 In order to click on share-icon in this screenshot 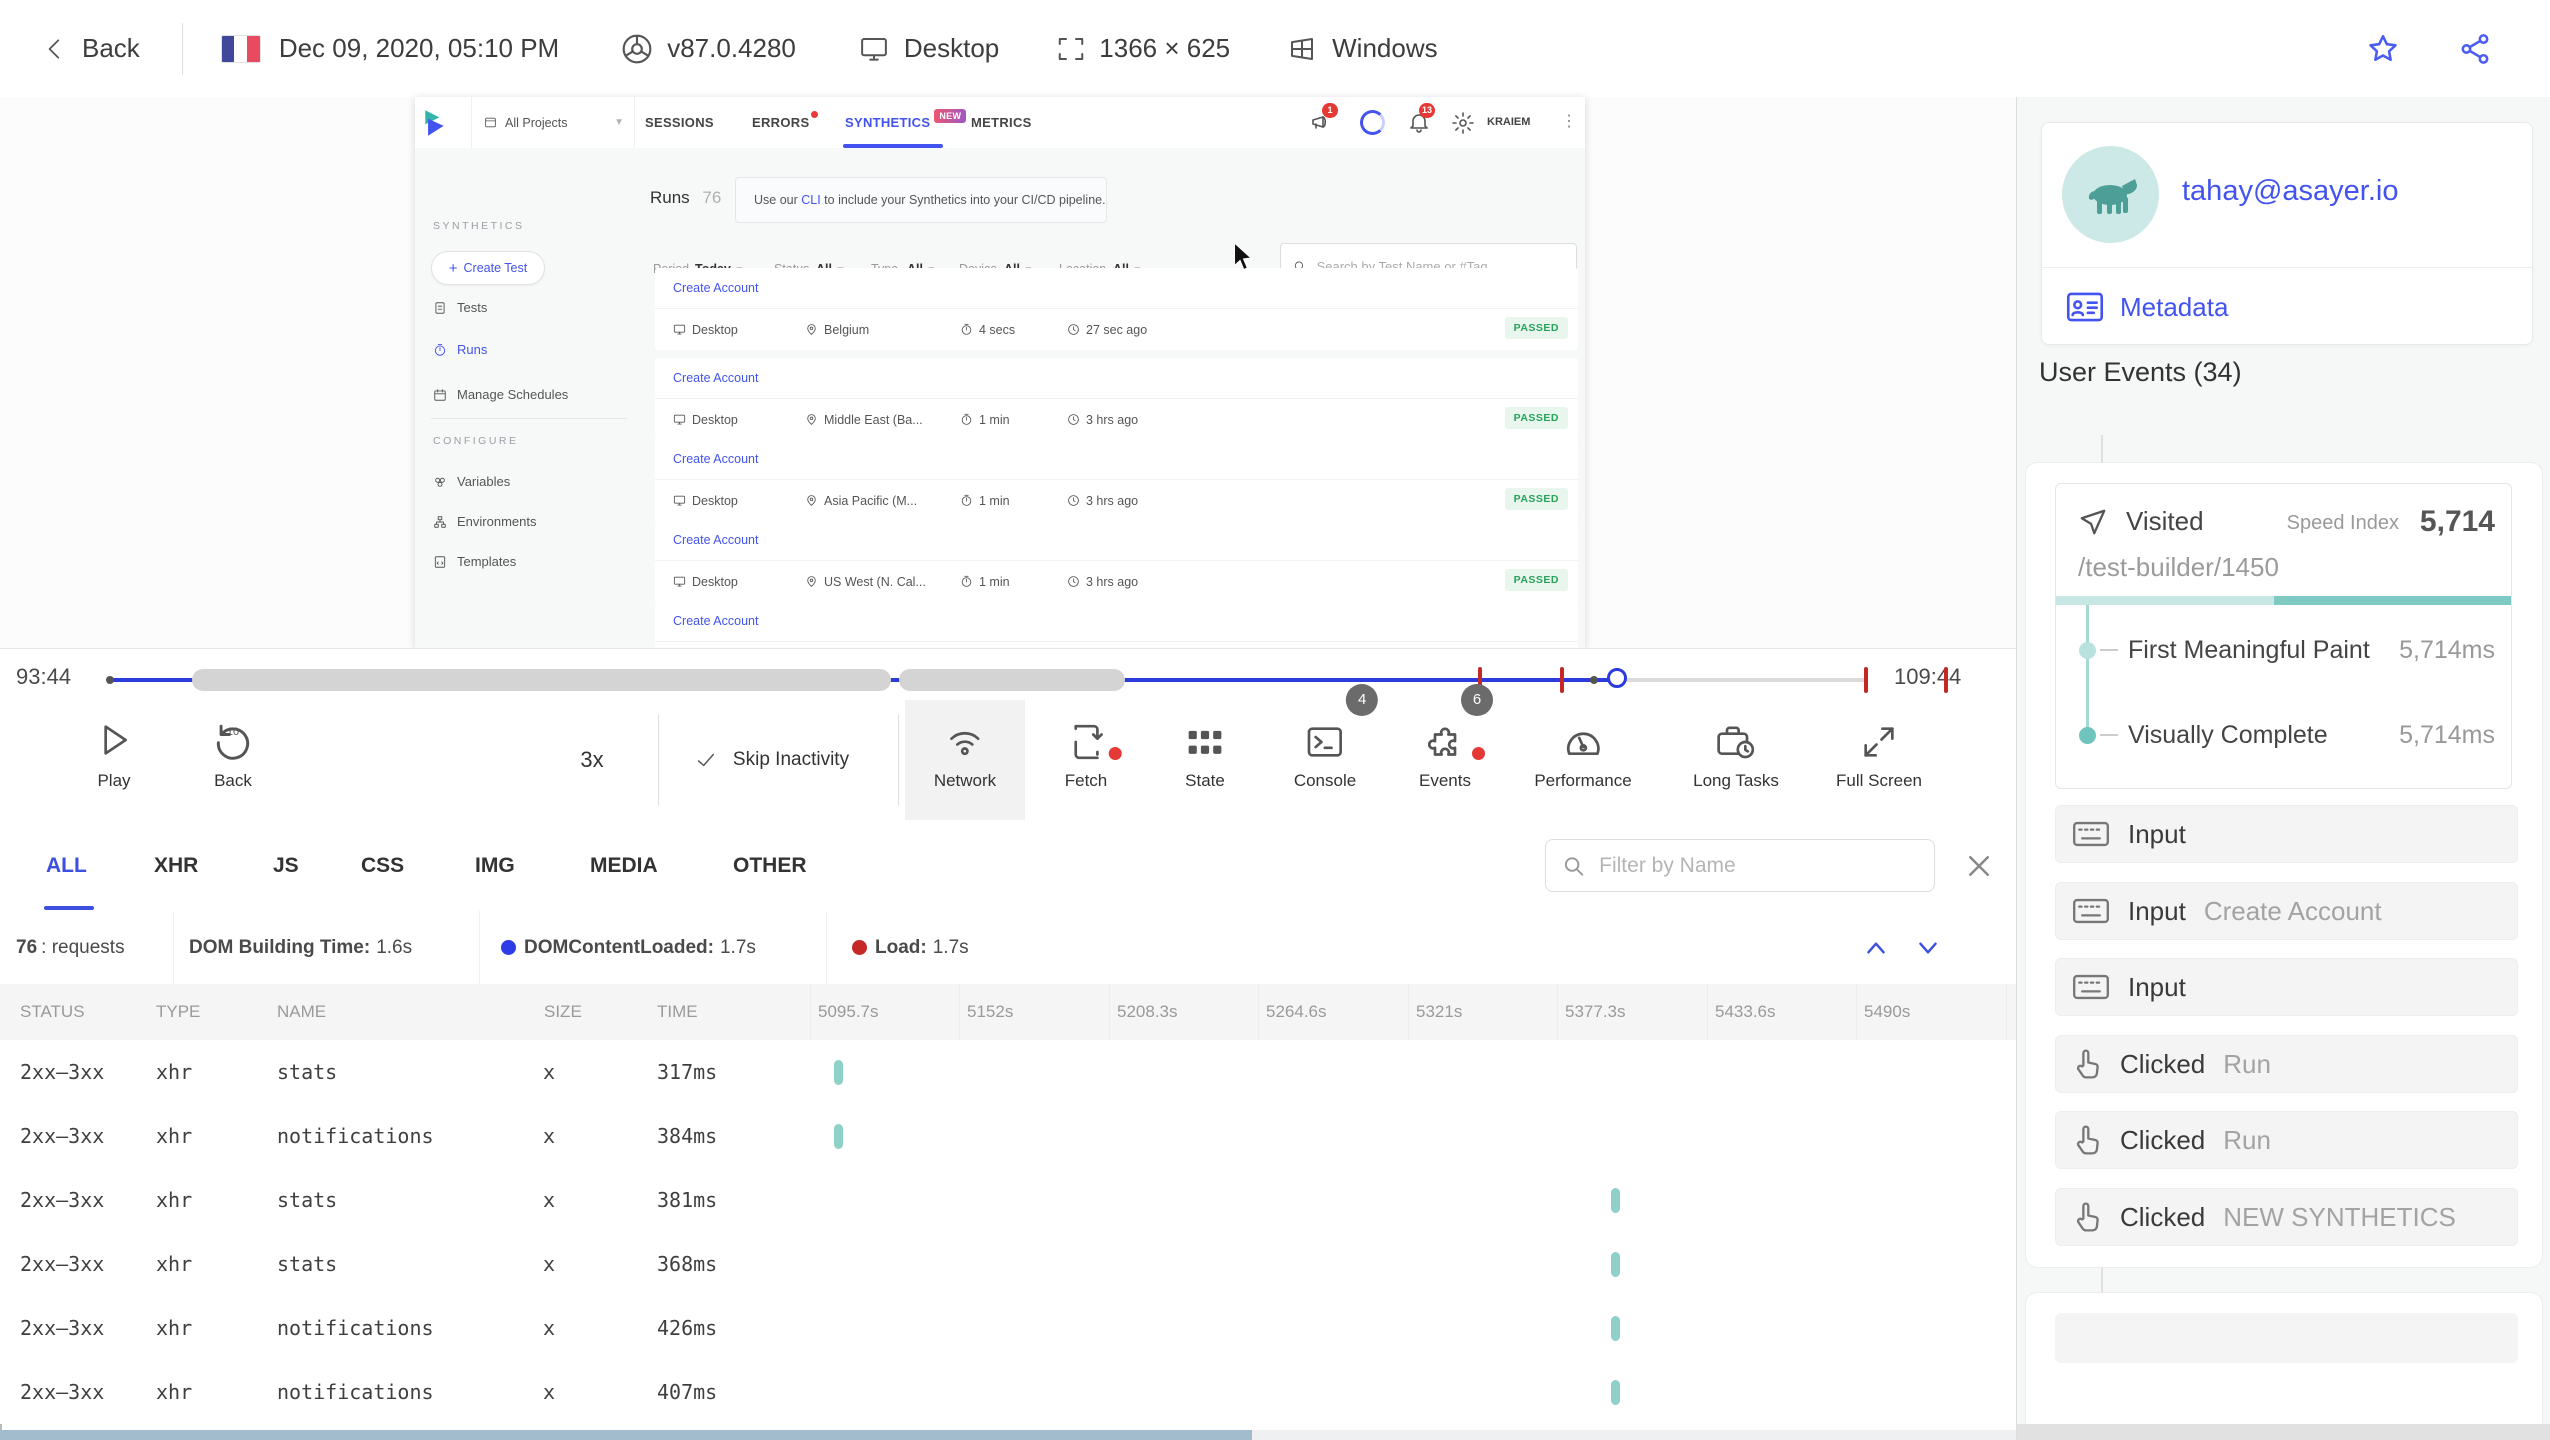, I will do `click(2475, 49)`.